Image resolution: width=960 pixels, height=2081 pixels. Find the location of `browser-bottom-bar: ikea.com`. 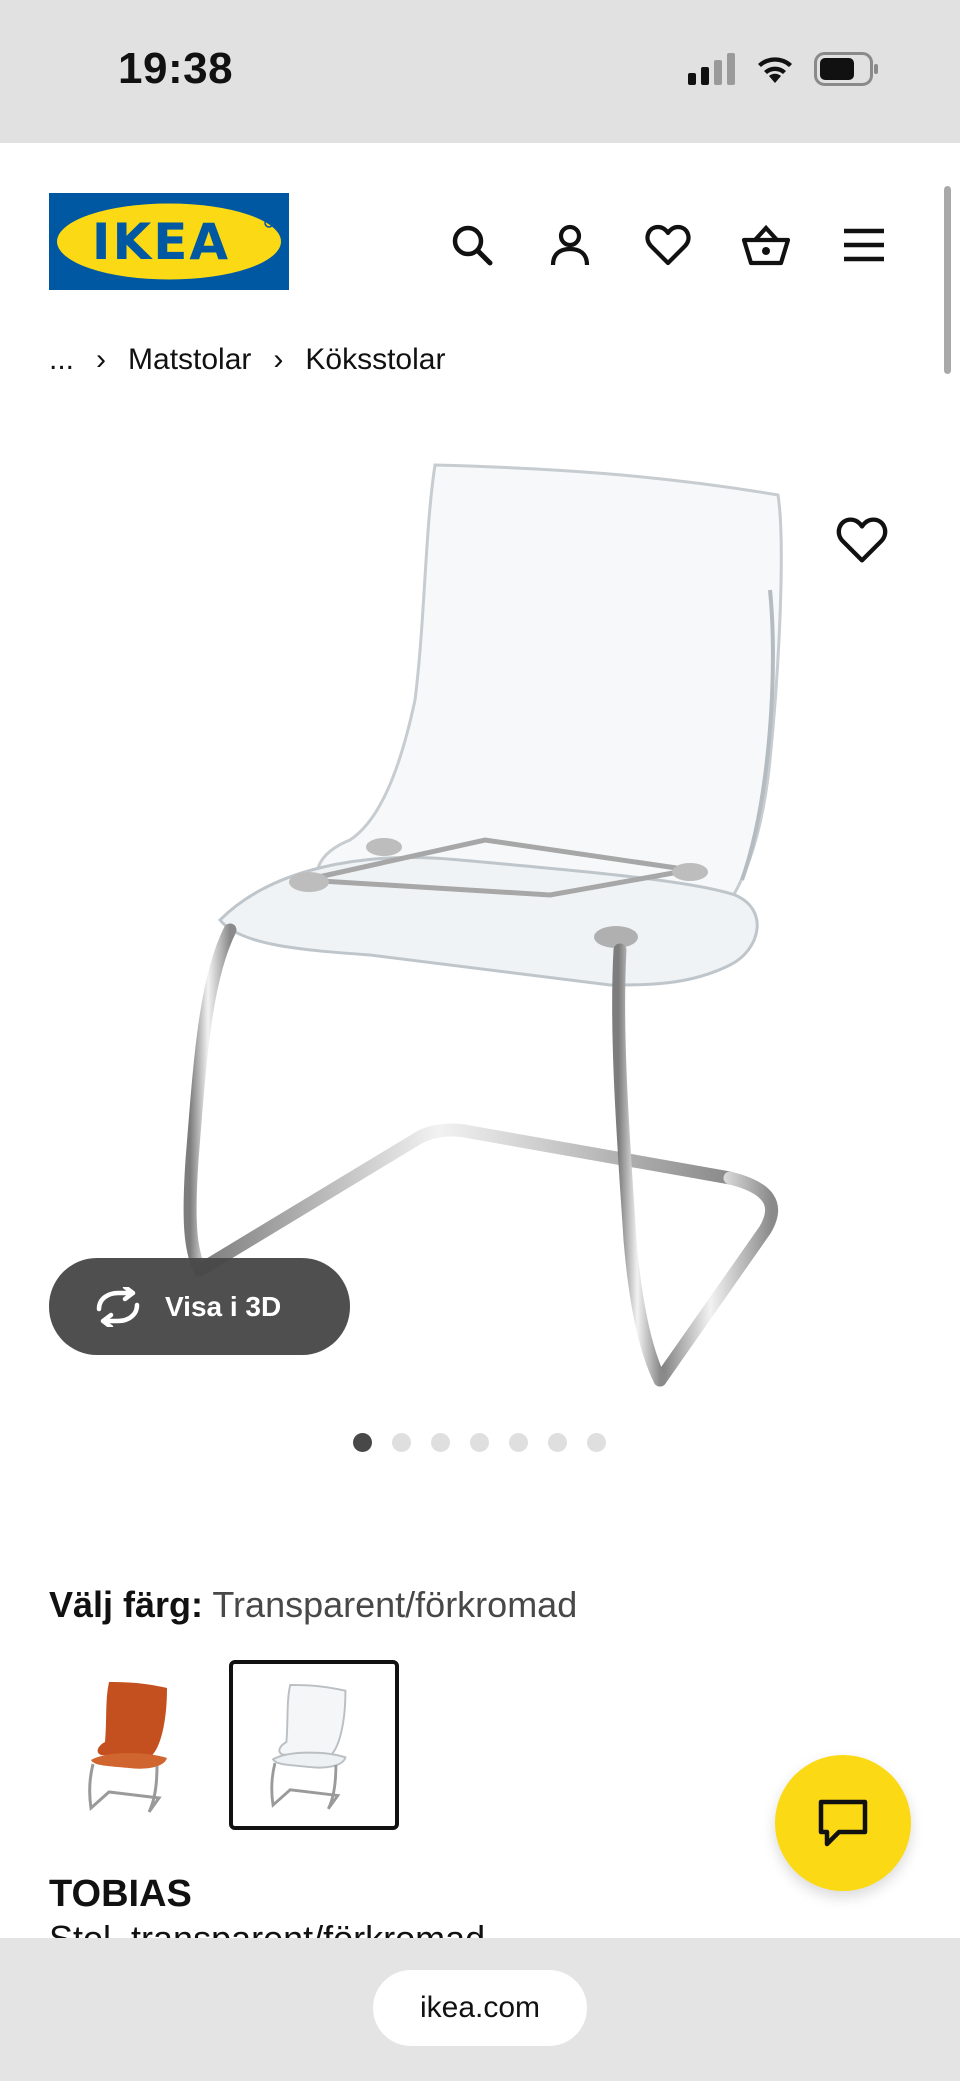

browser-bottom-bar: ikea.com is located at coordinates (480, 2009).